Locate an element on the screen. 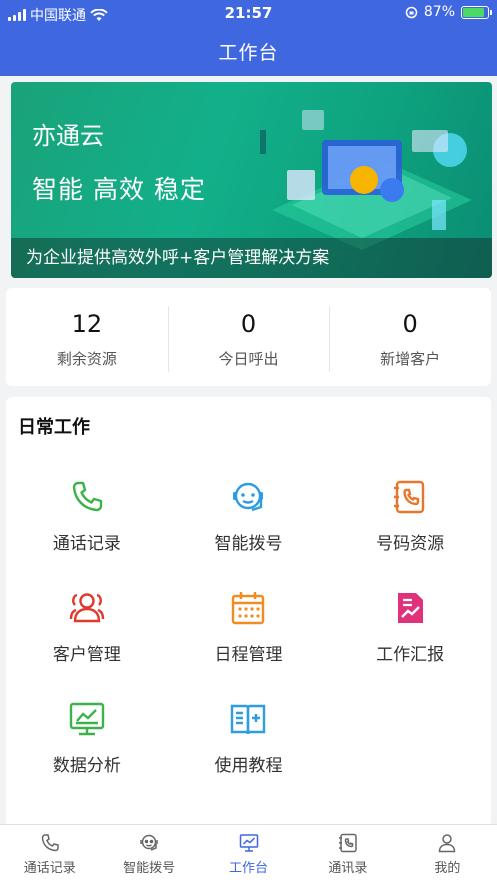 This screenshot has height=883, width=497. rotation-lock-icon is located at coordinates (411, 12).